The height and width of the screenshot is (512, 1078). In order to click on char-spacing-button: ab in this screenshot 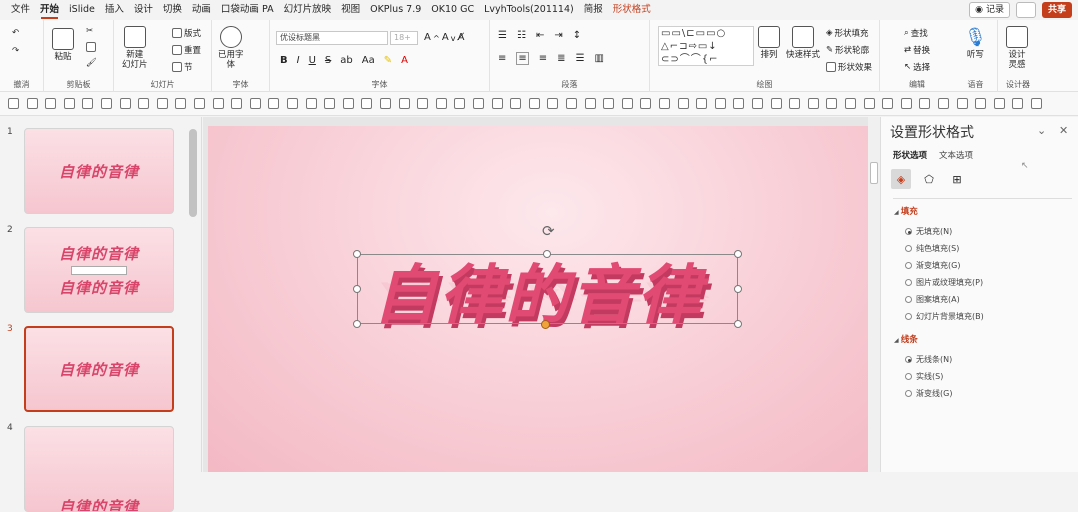, I will do `click(346, 60)`.